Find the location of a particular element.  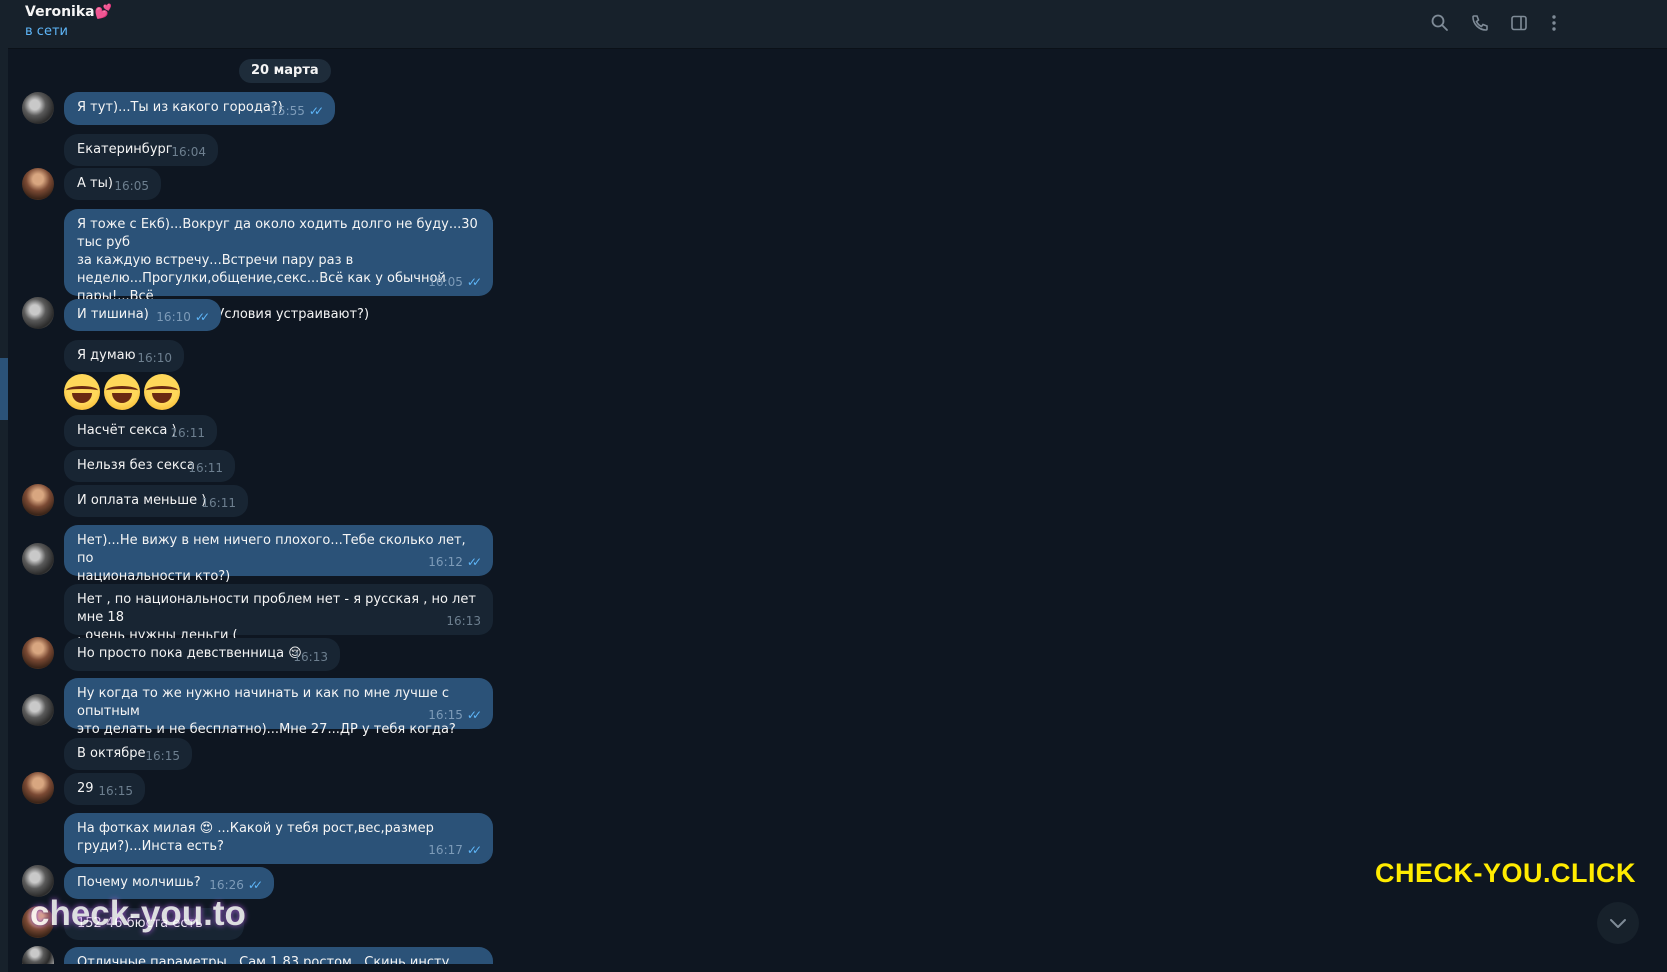

message-time: 16:26 is located at coordinates (226, 885).